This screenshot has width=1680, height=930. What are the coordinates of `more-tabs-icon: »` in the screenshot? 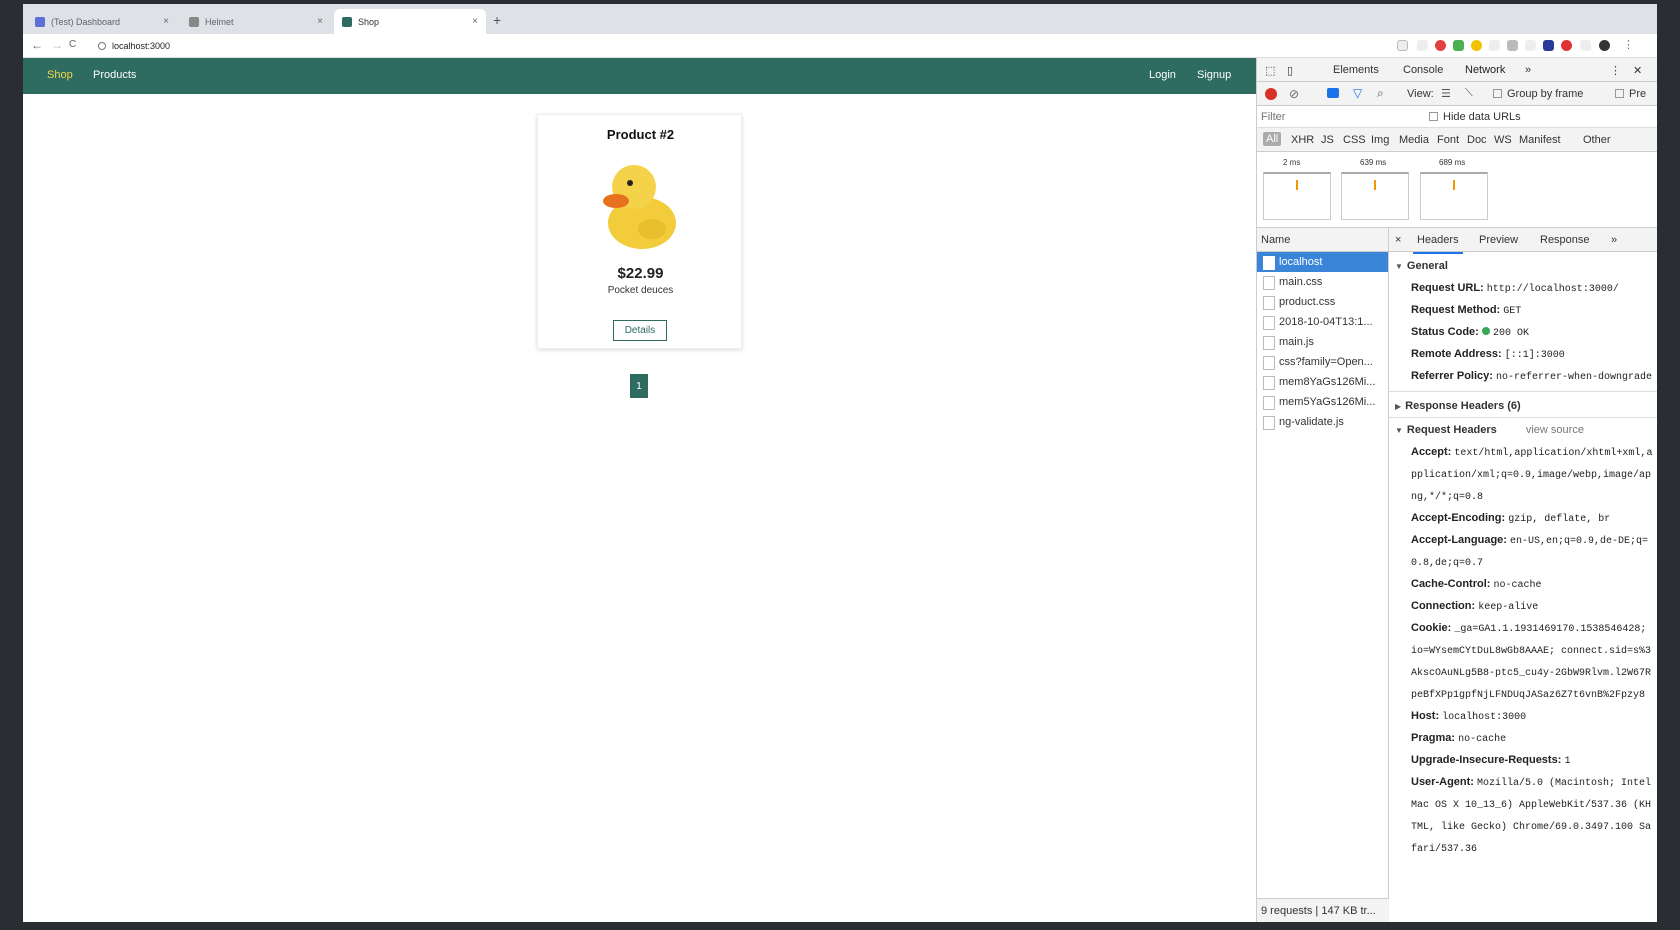 It's located at (1528, 70).